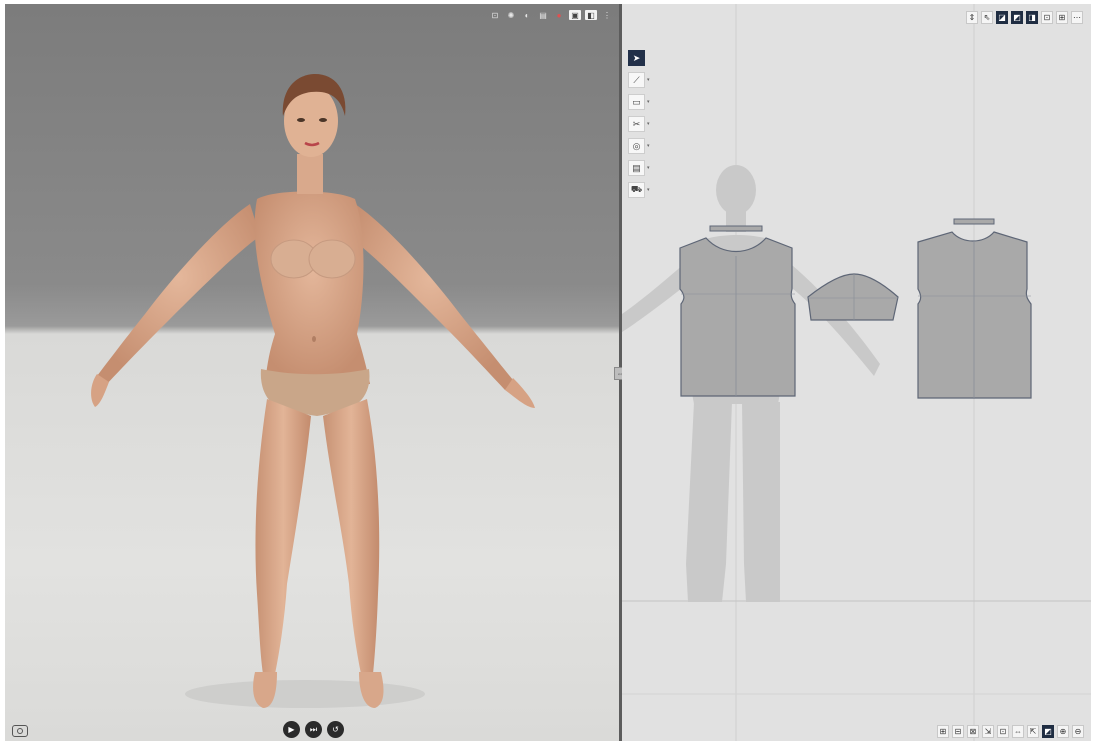 Image resolution: width=1095 pixels, height=744 pixels. I want to click on select-mesh-icon: ⇖, so click(987, 17).